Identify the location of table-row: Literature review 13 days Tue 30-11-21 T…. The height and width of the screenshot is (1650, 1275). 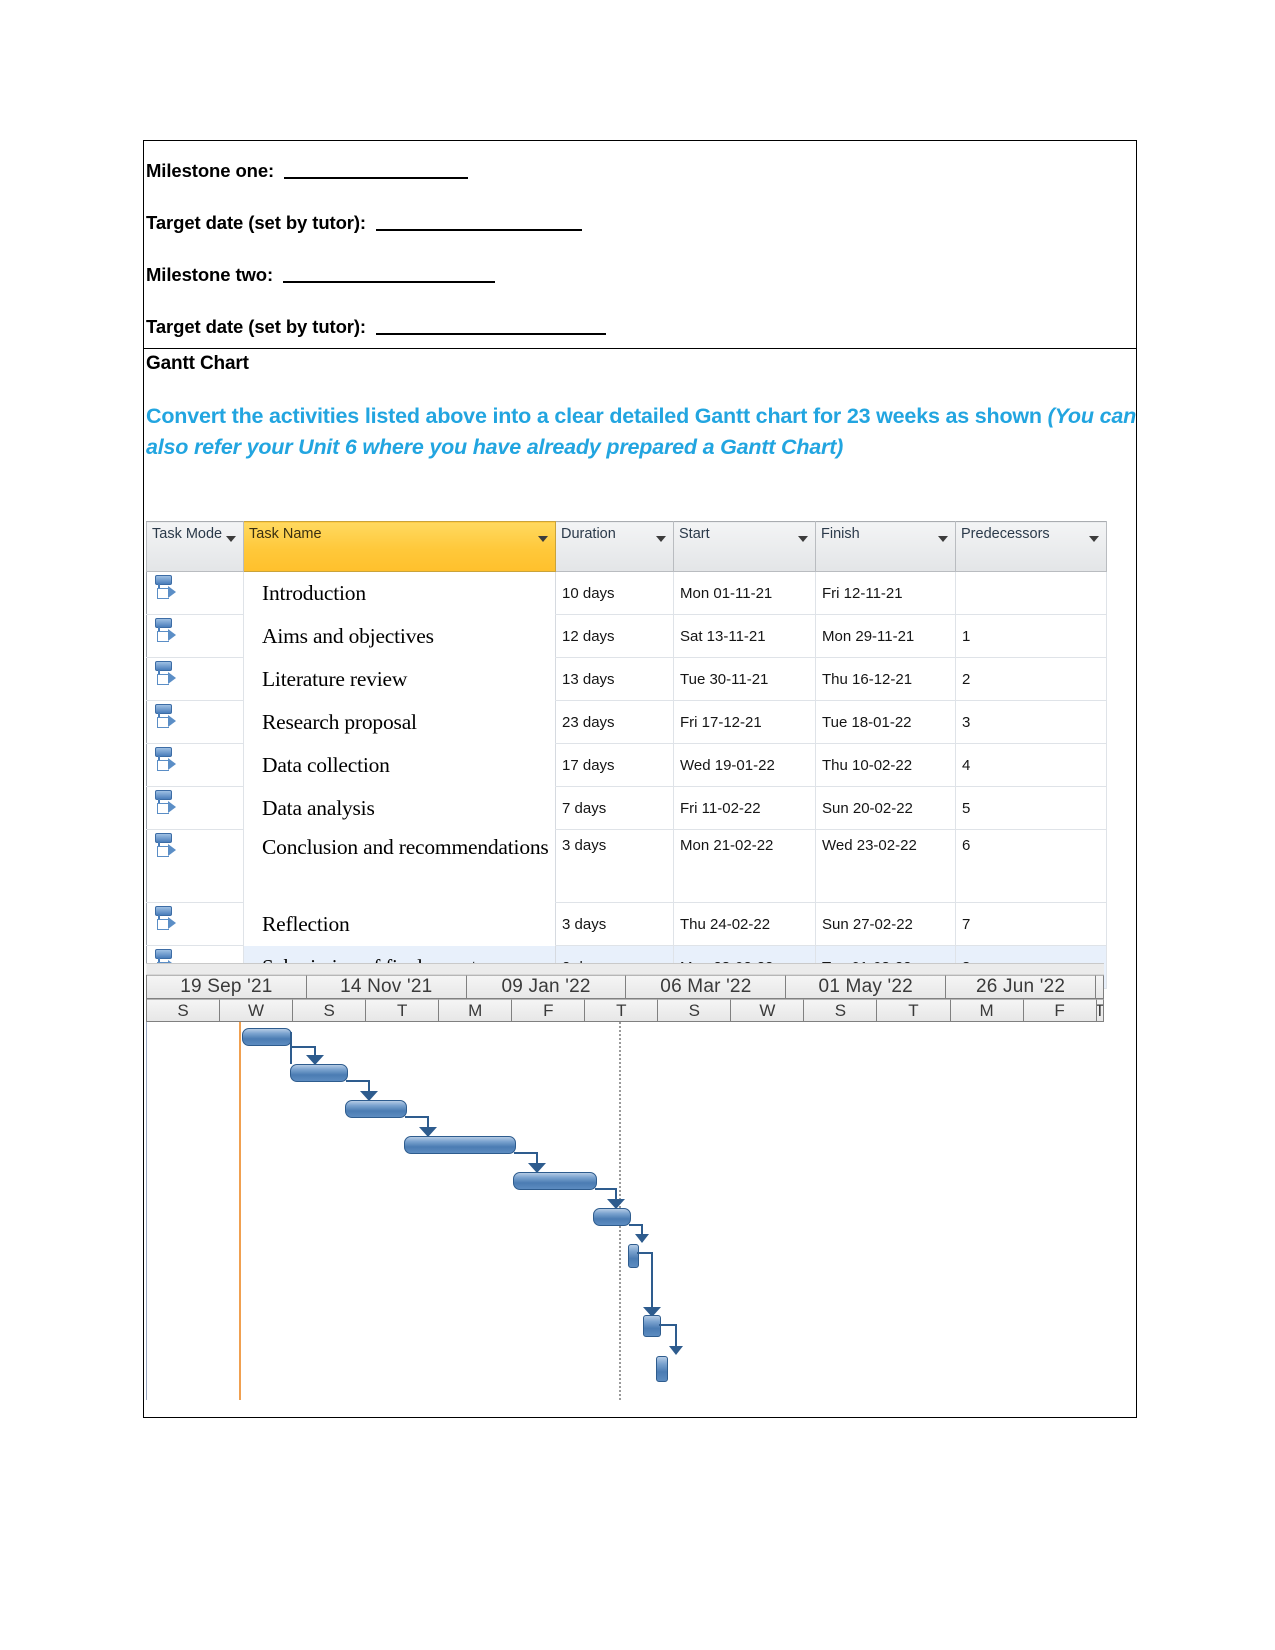
(626, 679).